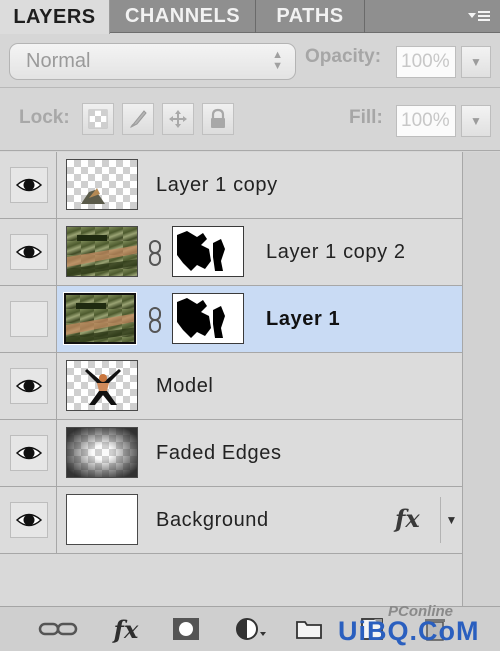  Describe the element at coordinates (250, 120) in the screenshot. I see `lock-options-row: Lock: Fill: 100% ▼` at that location.